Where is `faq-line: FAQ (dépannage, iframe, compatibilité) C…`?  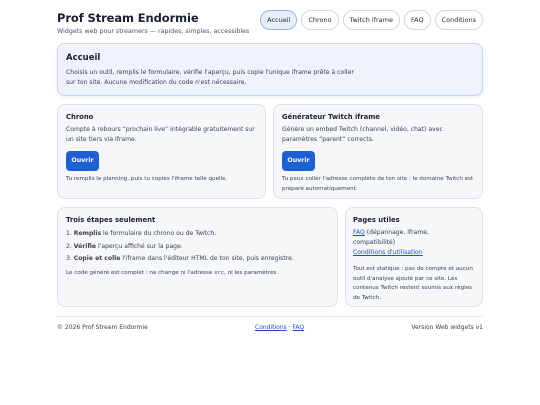 faq-line: FAQ (dépannage, iframe, compatibilité) C… is located at coordinates (391, 242).